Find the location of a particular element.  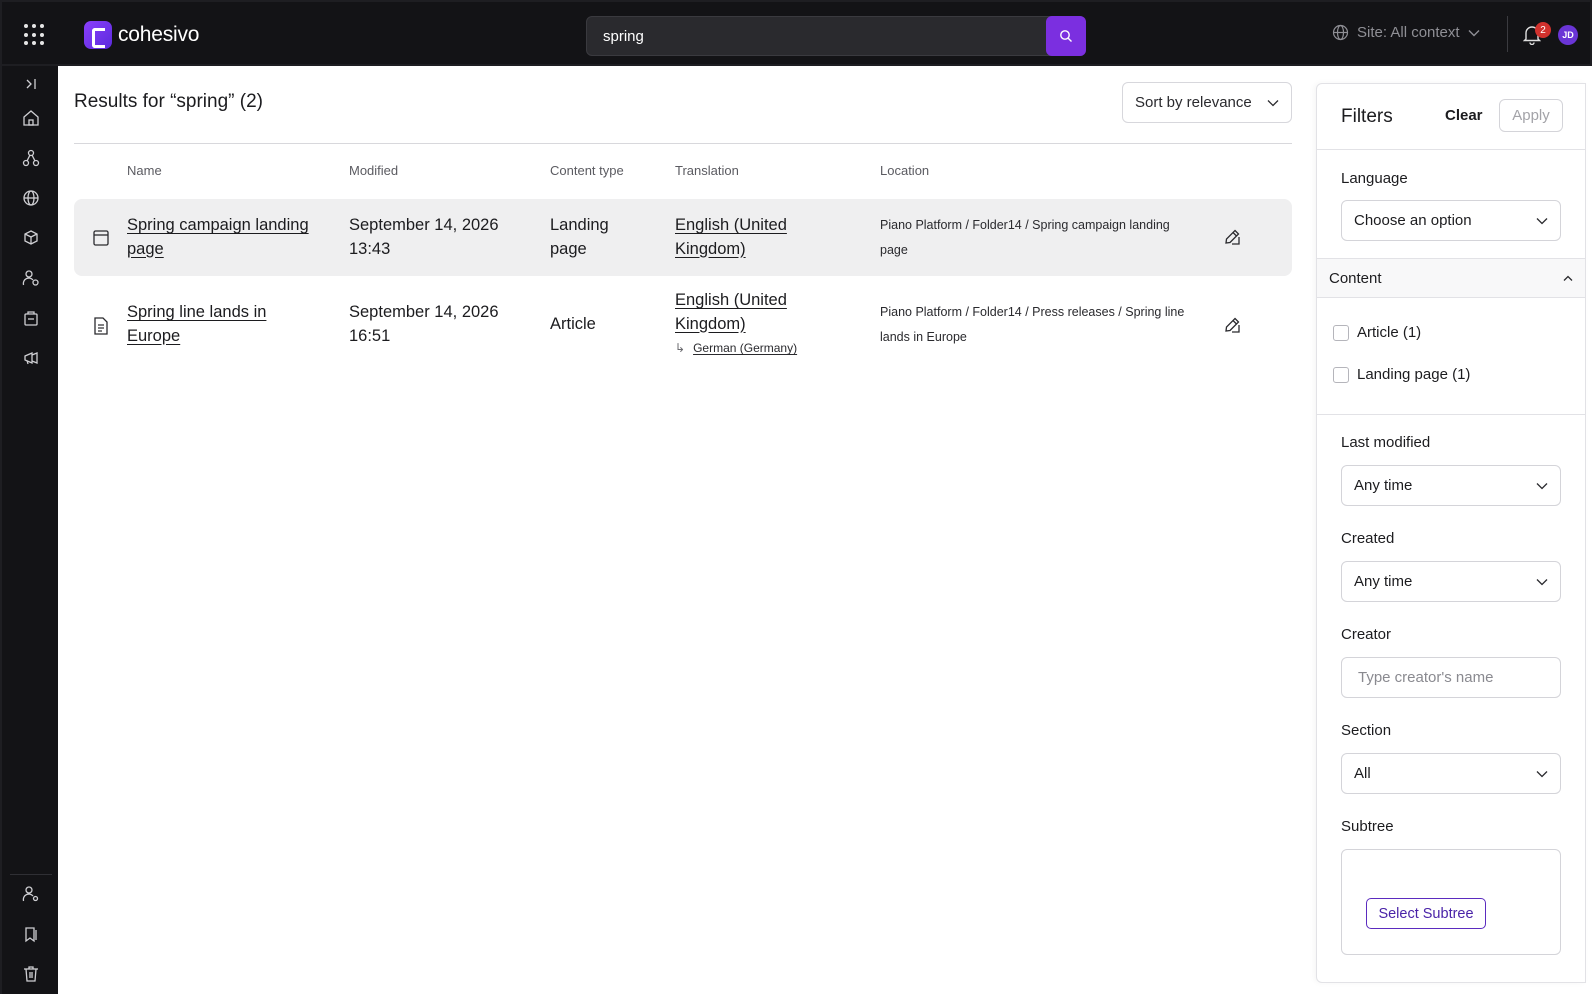

personalization-icon is located at coordinates (31, 278).